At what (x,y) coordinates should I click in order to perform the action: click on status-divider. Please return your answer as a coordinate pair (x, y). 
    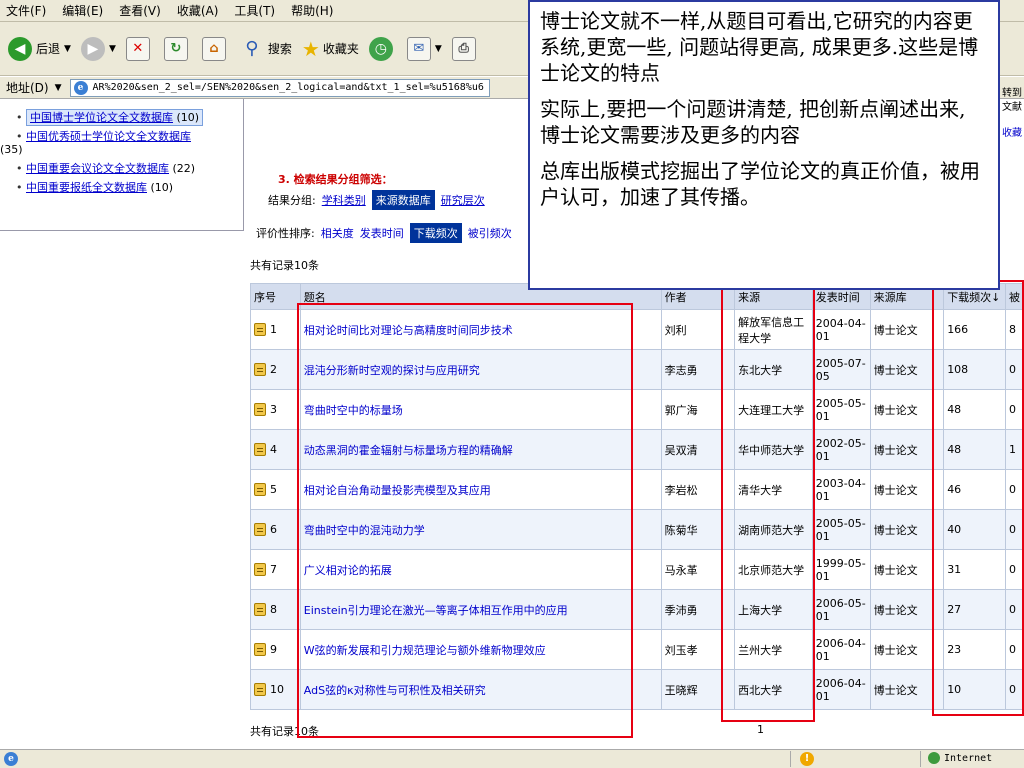
    Looking at the image, I should click on (790, 759).